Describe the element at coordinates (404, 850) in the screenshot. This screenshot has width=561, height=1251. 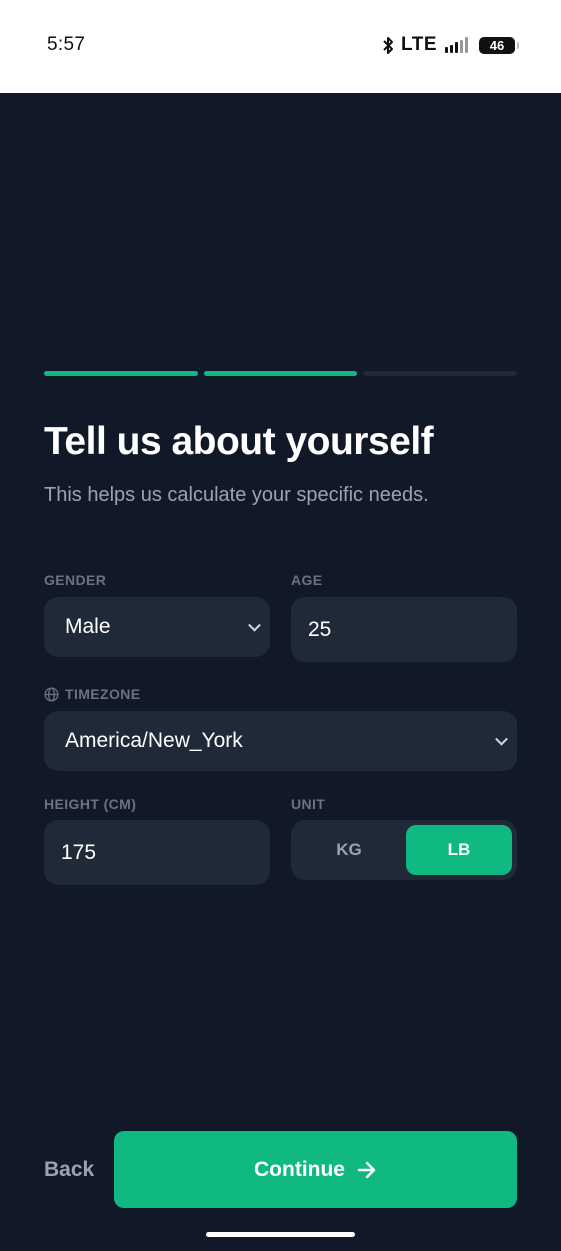
I see `unit-toggle: KG LB` at that location.